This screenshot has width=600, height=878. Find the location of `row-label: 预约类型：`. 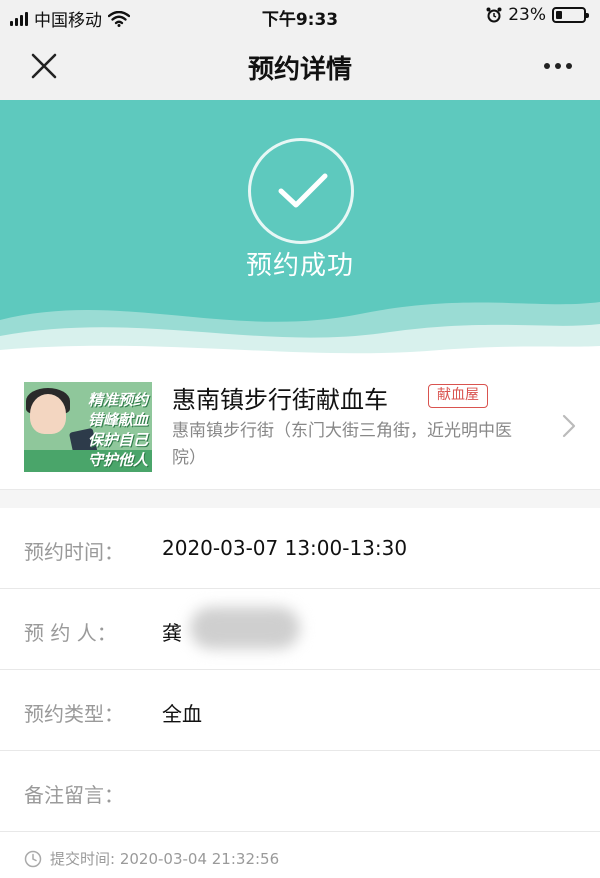

row-label: 预约类型： is located at coordinates (74, 714).